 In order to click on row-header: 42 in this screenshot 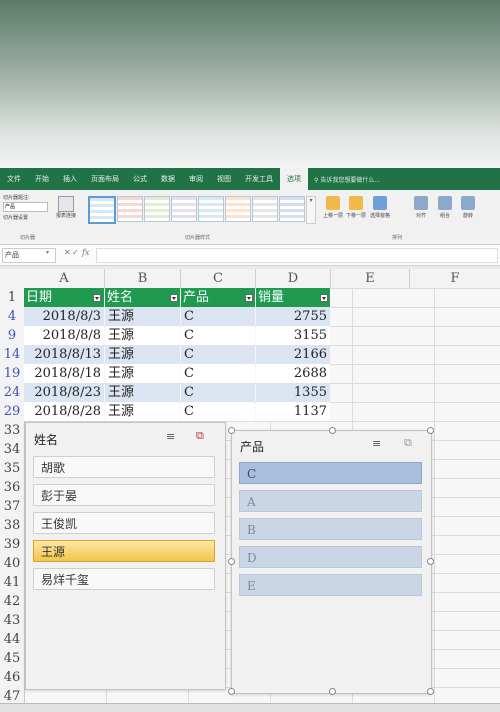, I will do `click(12, 602)`.